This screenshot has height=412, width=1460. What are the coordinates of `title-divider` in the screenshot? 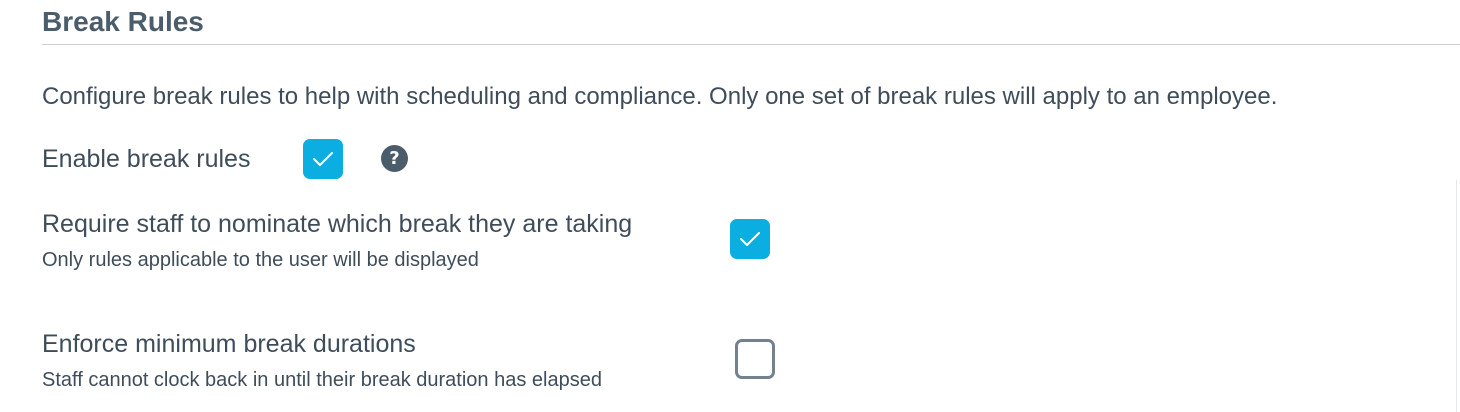 It's located at (751, 44).